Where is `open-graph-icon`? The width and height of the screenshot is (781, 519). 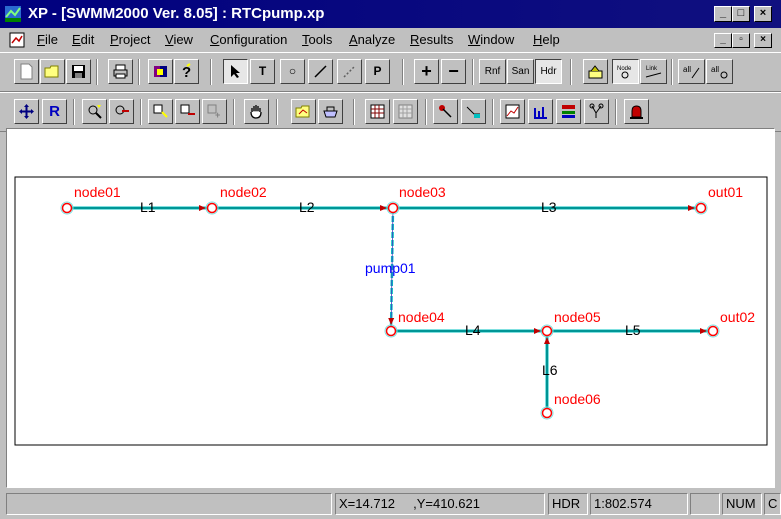
open-graph-icon is located at coordinates (302, 111).